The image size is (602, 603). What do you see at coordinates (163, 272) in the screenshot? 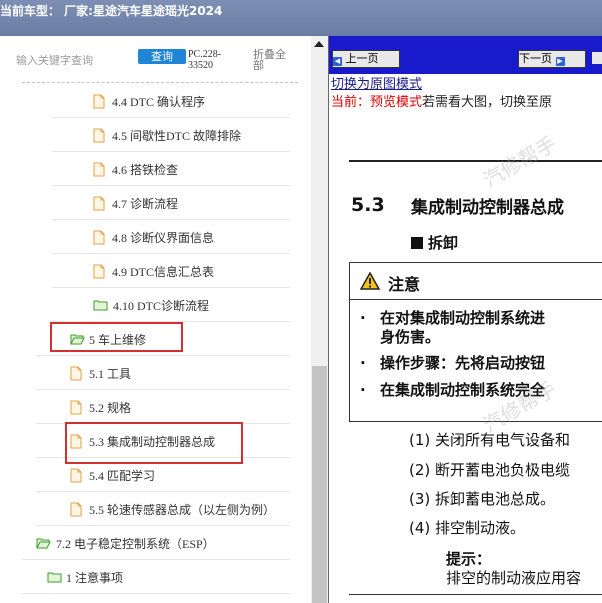
I see `tree-item-label: 4.9 DTC信息汇总表` at bounding box center [163, 272].